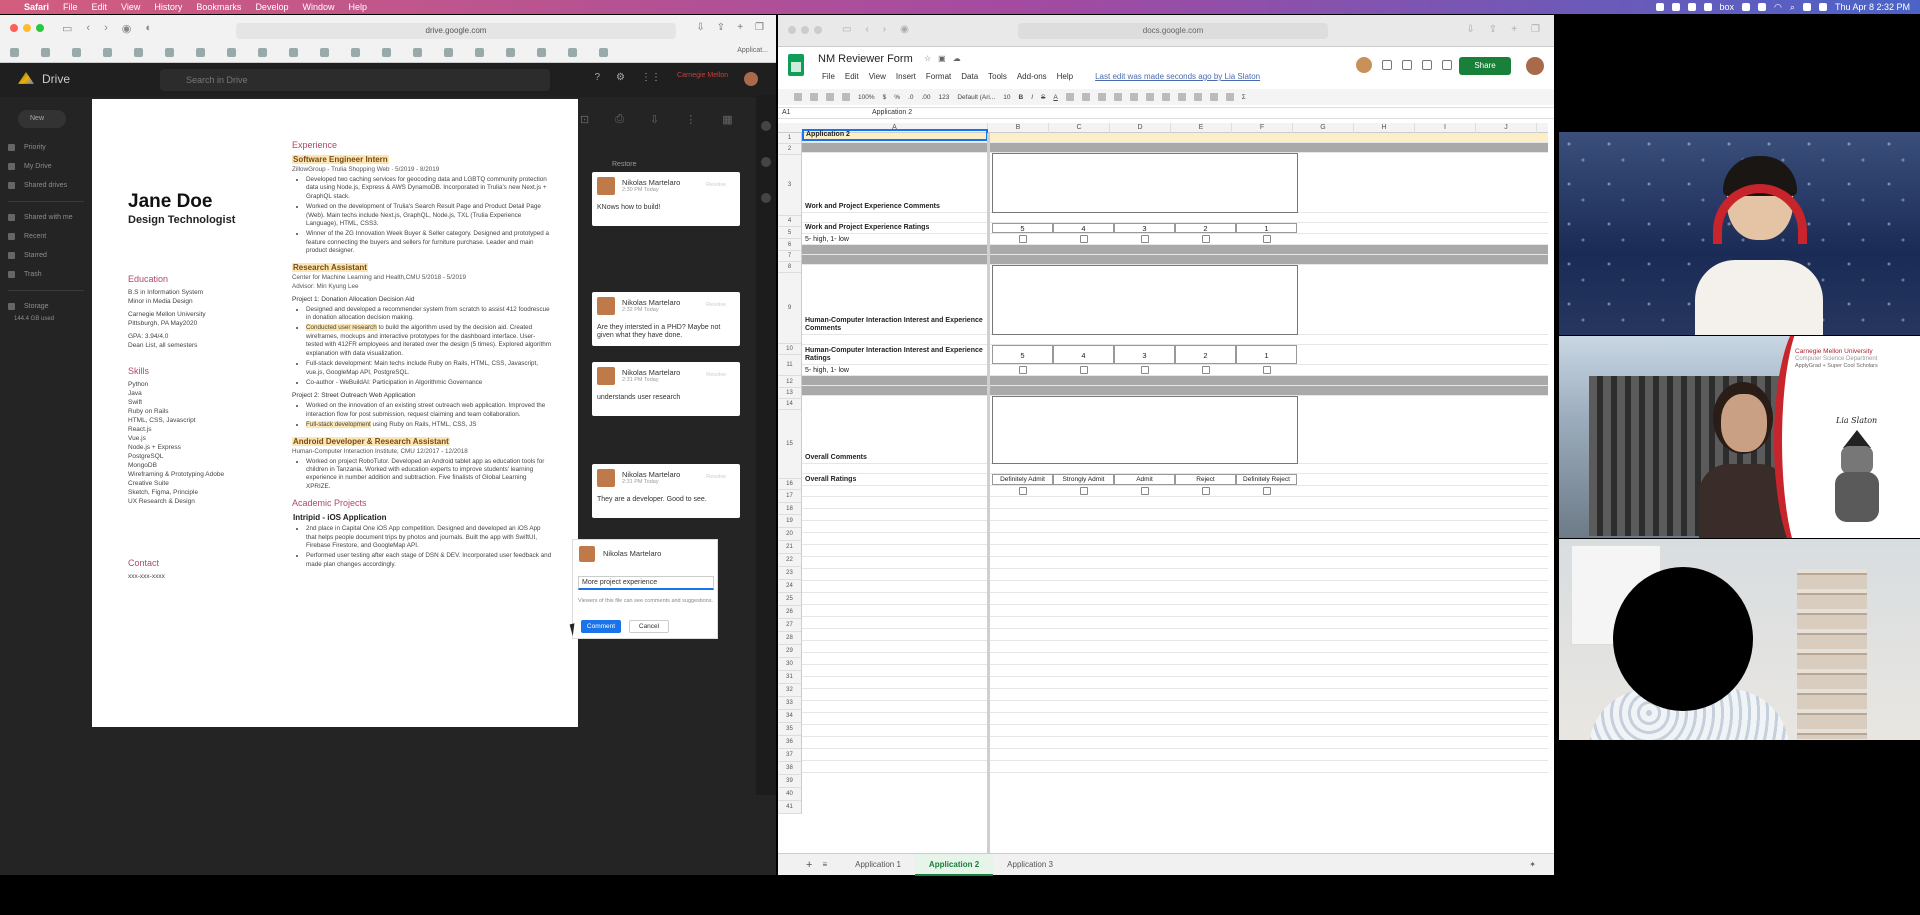  What do you see at coordinates (341, 328) in the screenshot?
I see `highlighted-text: Conducted user research` at bounding box center [341, 328].